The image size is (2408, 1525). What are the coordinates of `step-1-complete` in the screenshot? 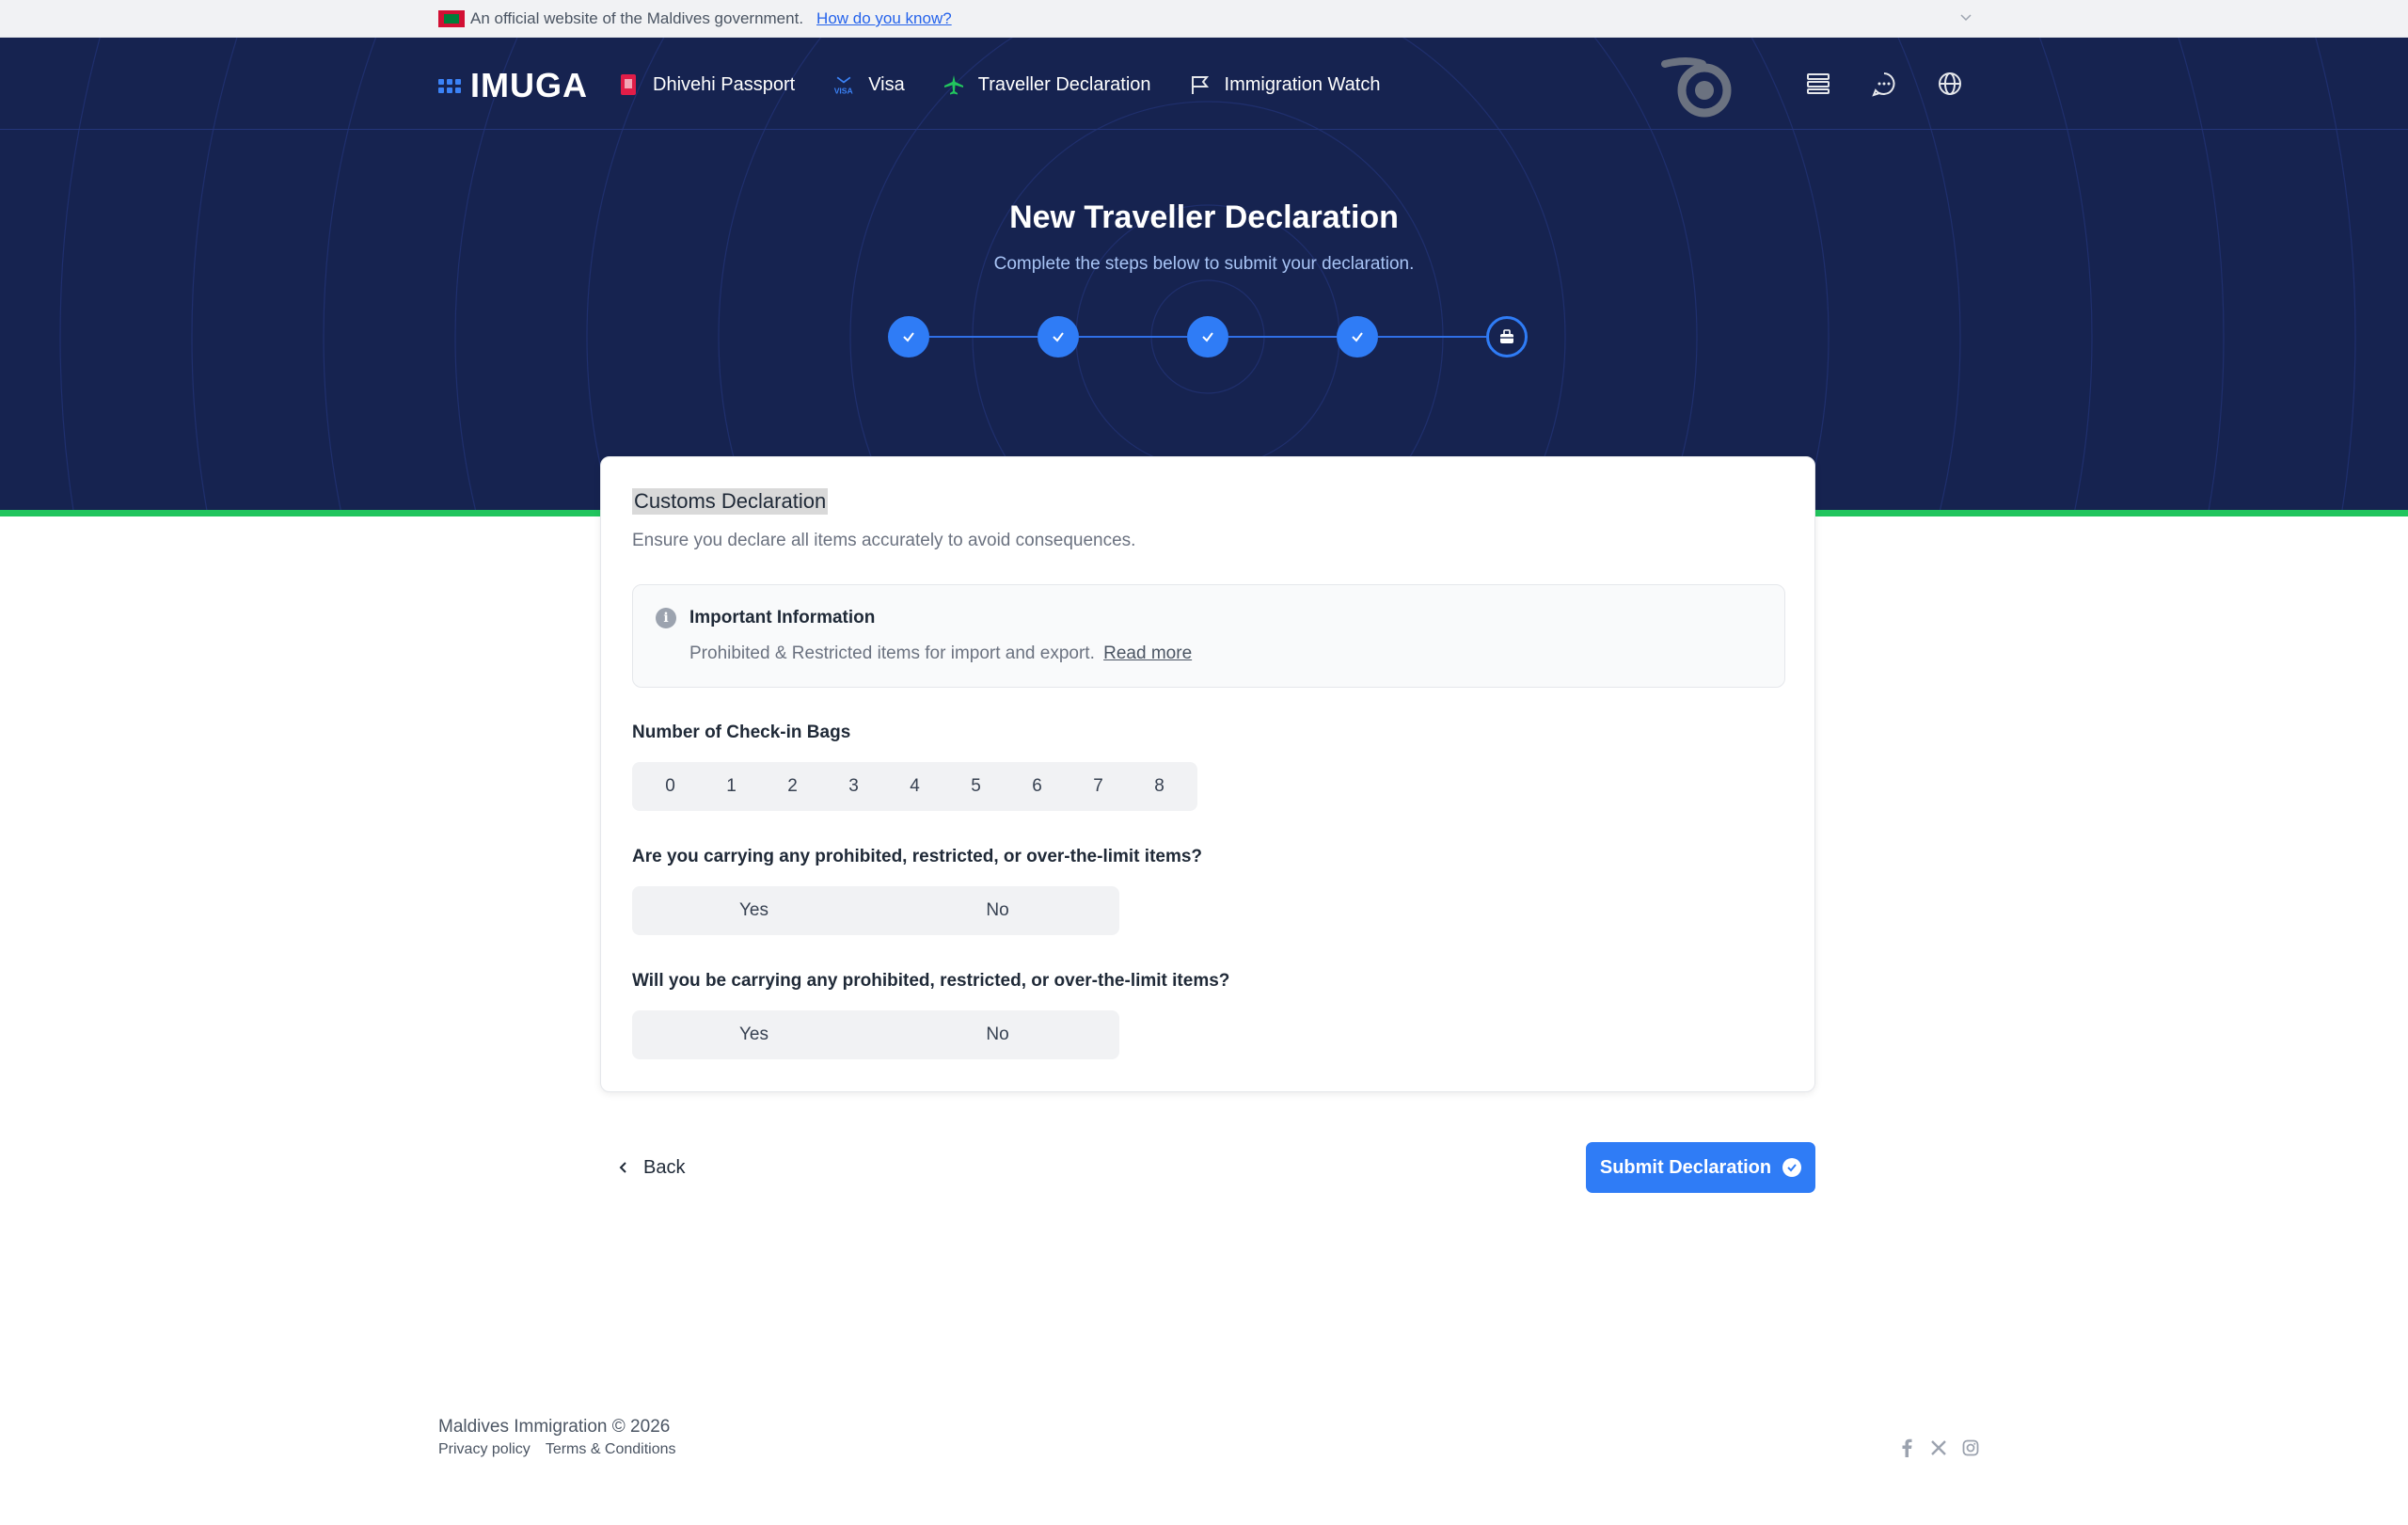 It's located at (909, 336).